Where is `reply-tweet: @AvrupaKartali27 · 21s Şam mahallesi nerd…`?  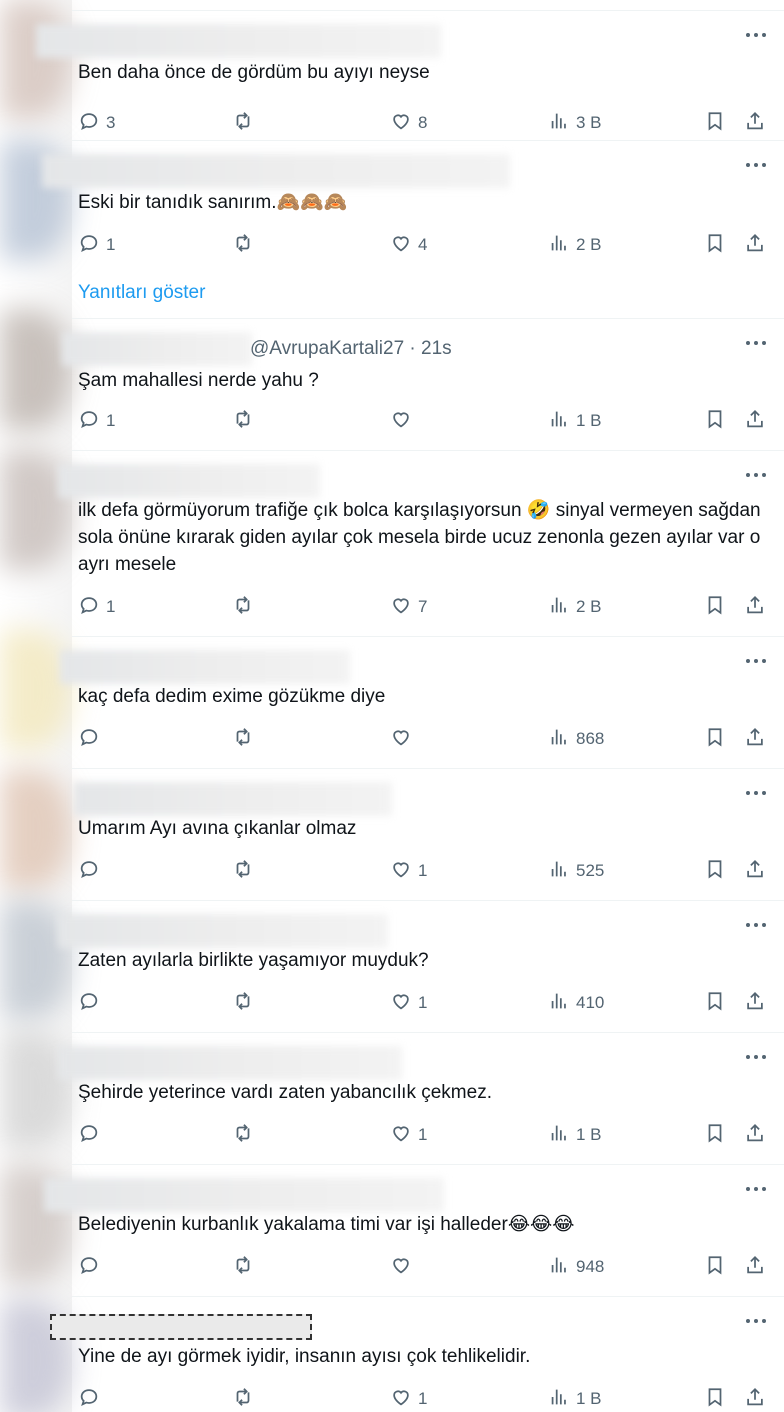
reply-tweet: @AvrupaKartali27 · 21s Şam mahallesi nerd… is located at coordinates (423, 384).